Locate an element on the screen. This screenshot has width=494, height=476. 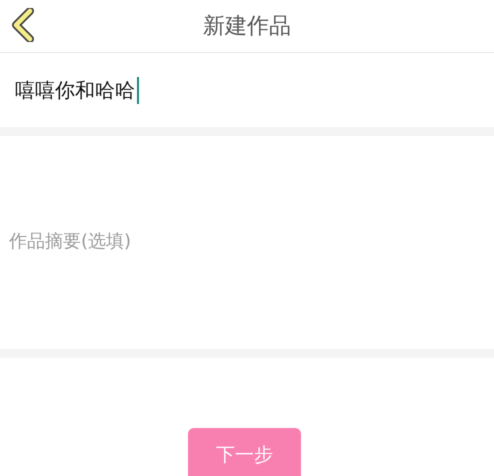
summary-input-field: 作品摘要(选填) is located at coordinates (247, 242).